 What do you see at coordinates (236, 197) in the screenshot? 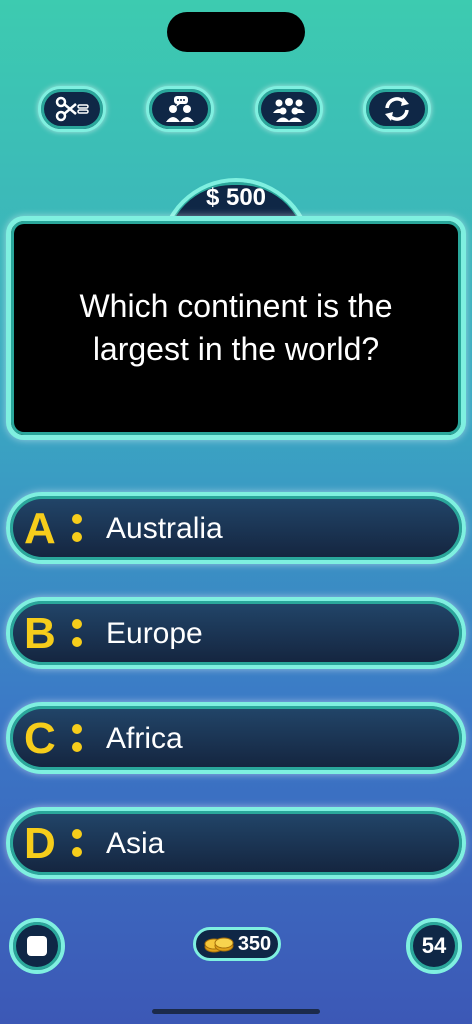
I see `prize-amount: $ 500` at bounding box center [236, 197].